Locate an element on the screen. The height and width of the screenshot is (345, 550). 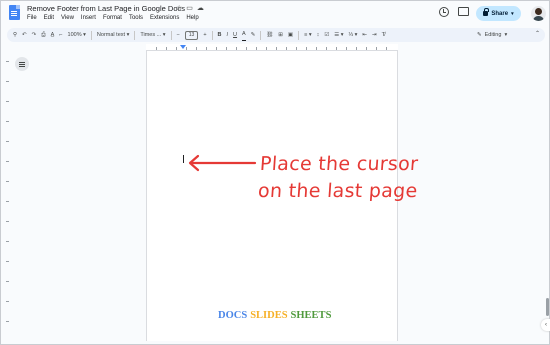
page-footer: DOCS SLIDES SHEETS is located at coordinates (274, 315).